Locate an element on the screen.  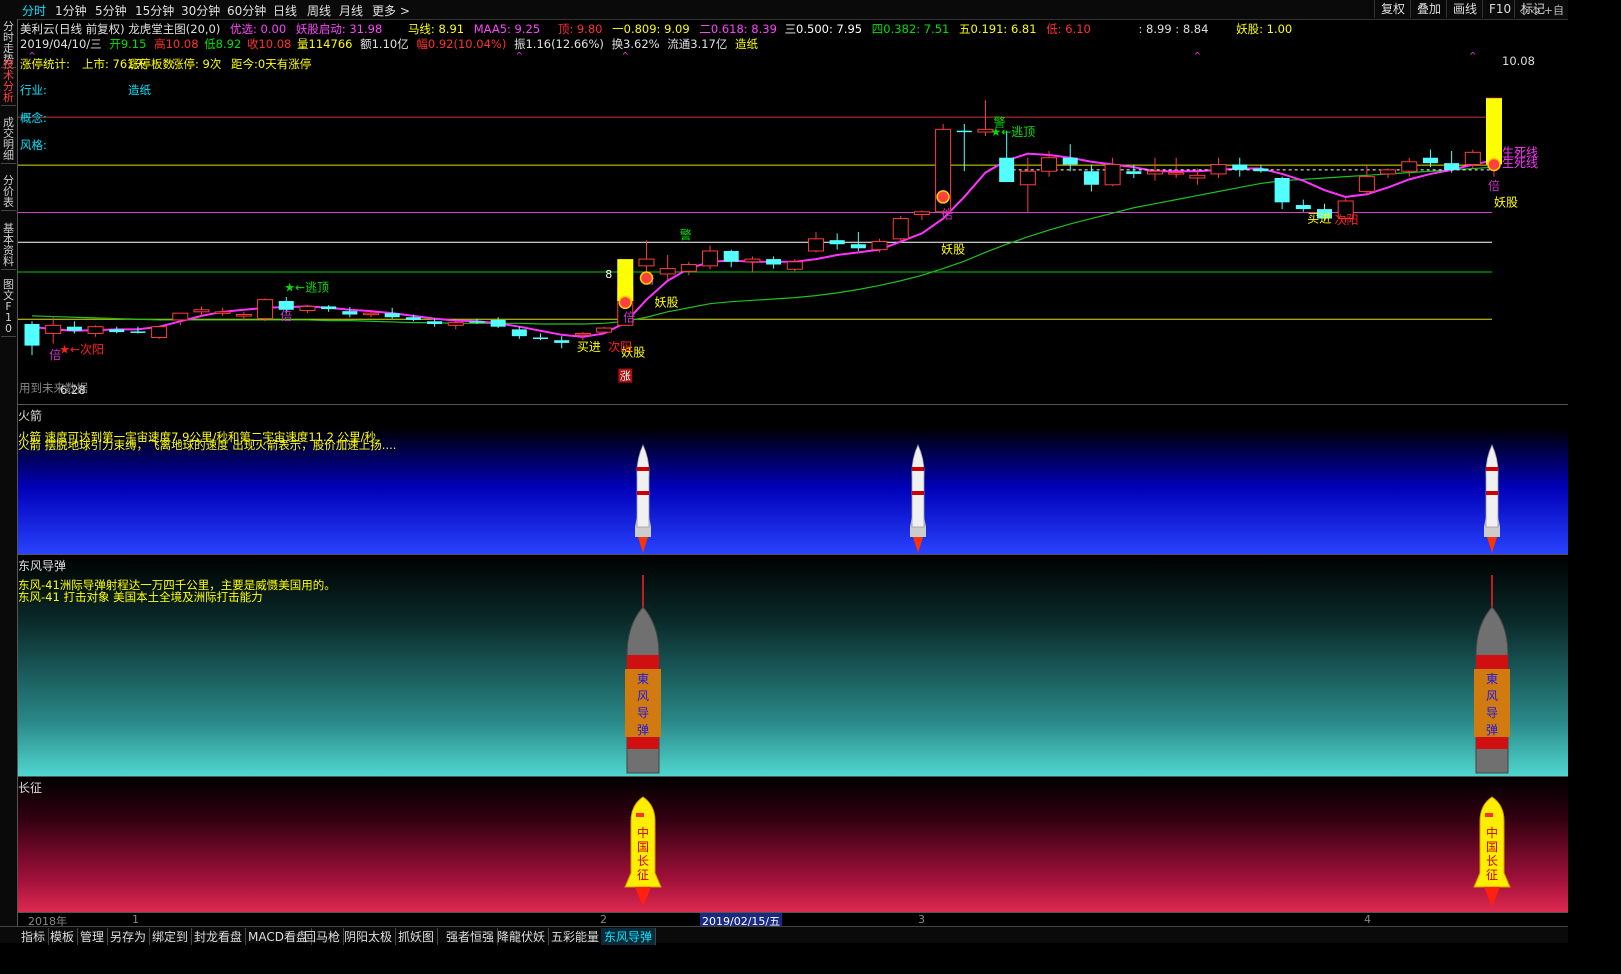
toolbar-button-0: 复权 is located at coordinates (1392, 9).